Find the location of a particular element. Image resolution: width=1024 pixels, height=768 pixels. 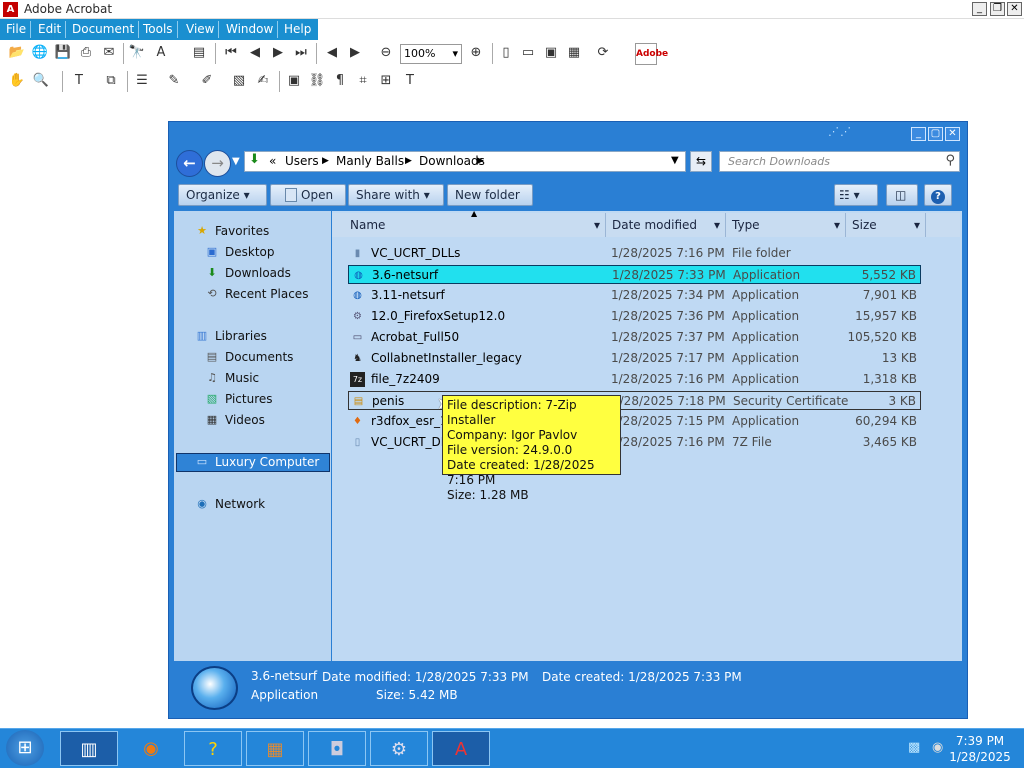

nav-music: Music is located at coordinates (242, 378).